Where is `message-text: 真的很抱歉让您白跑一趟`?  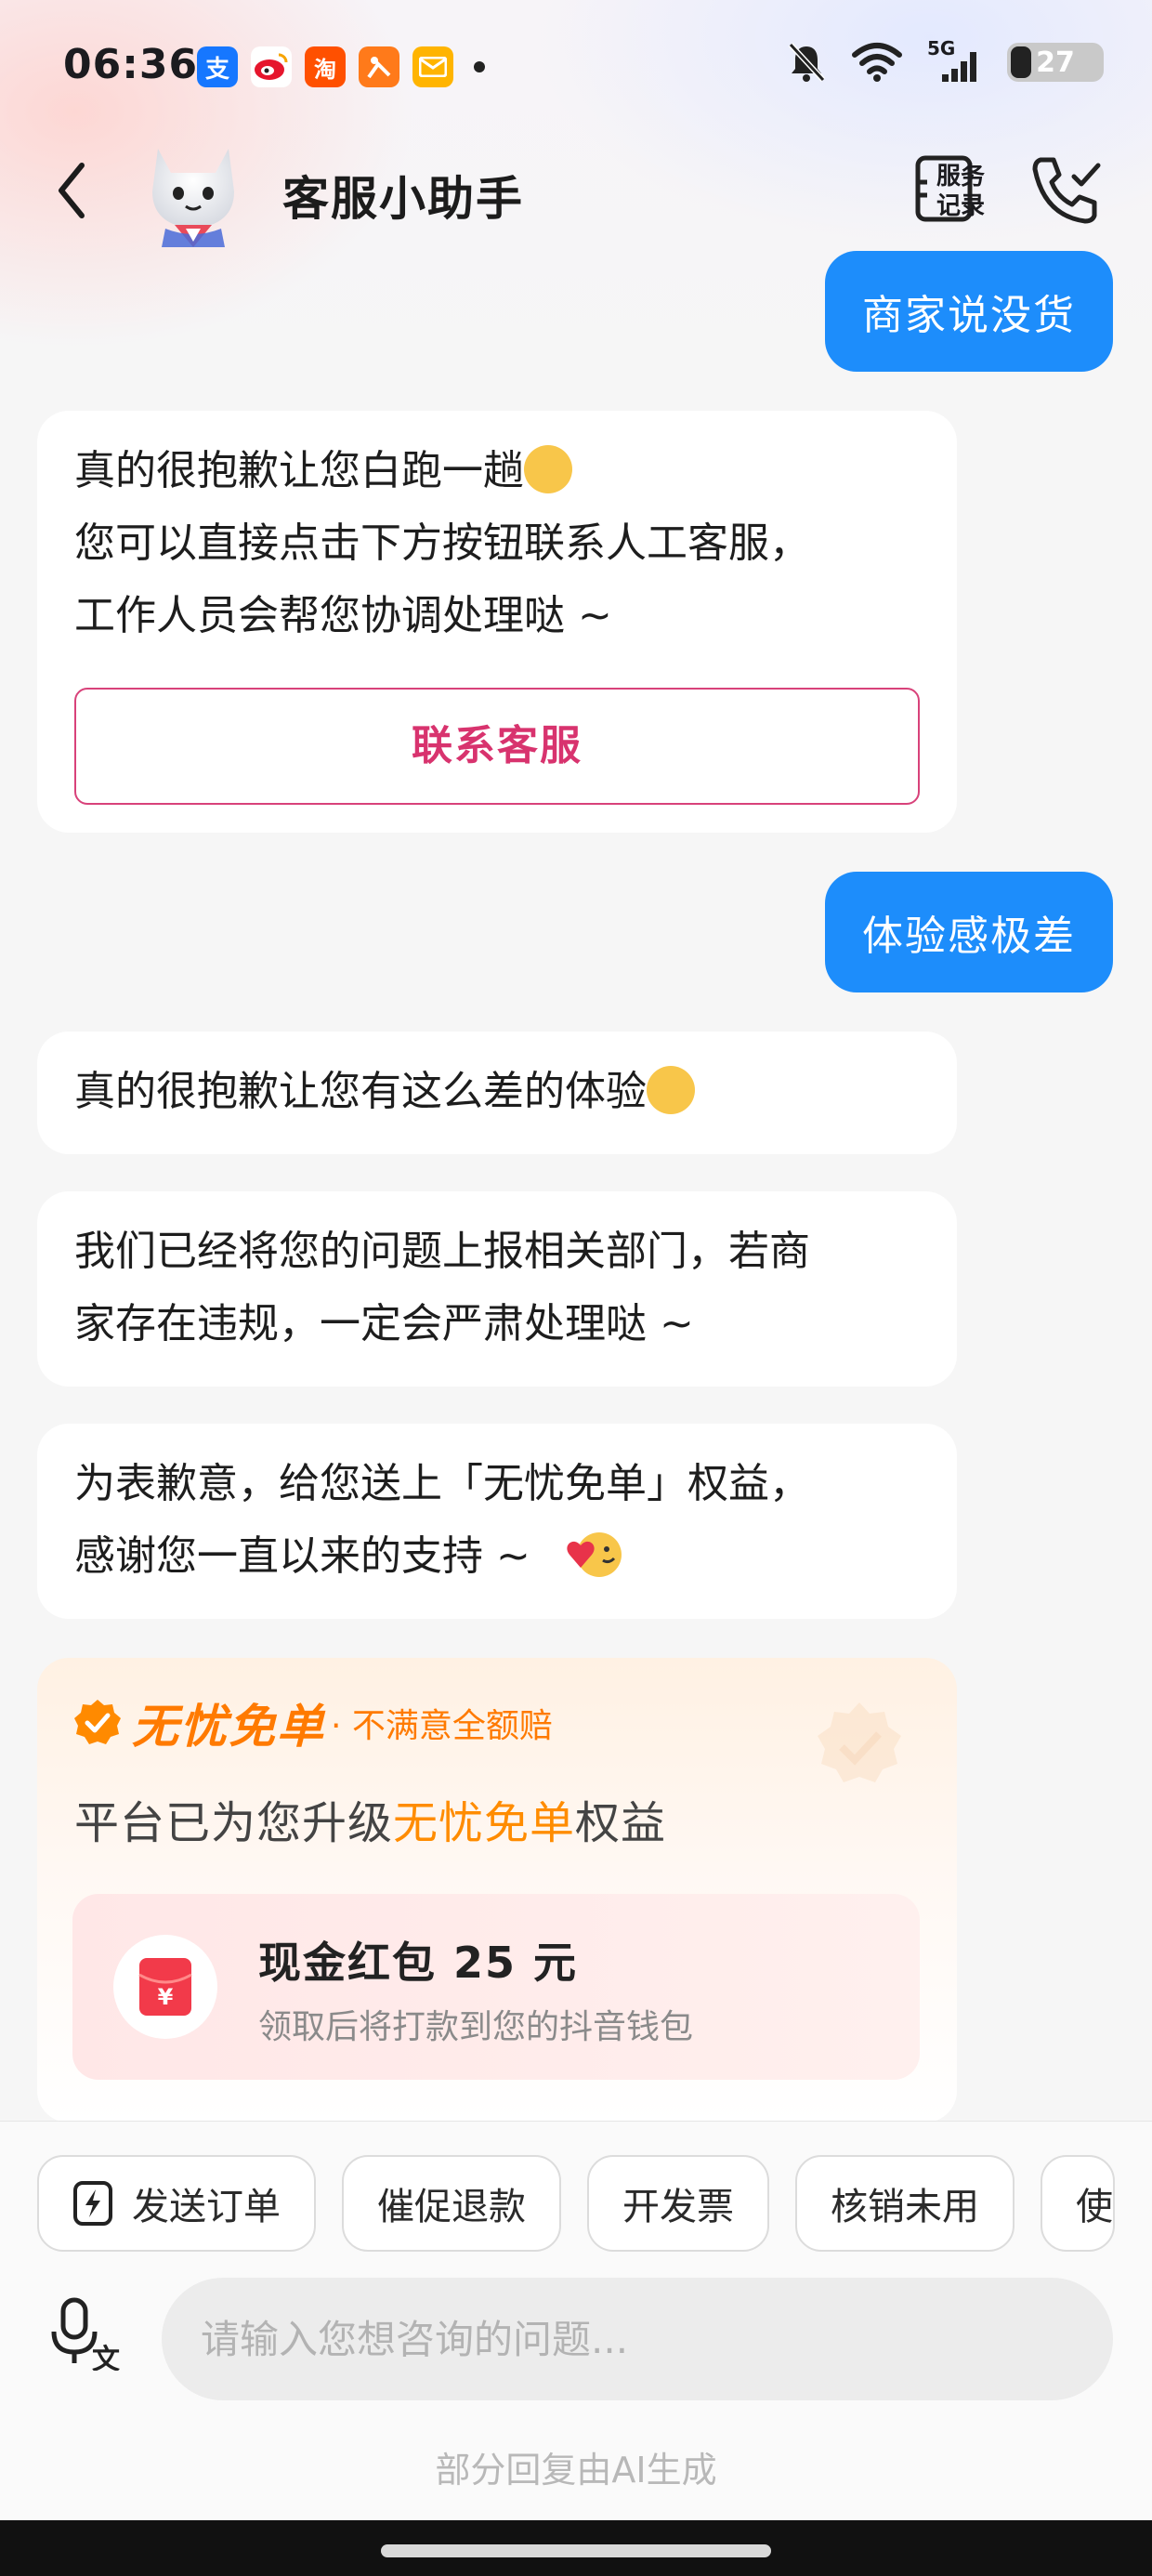 message-text: 真的很抱歉让您白跑一趟 is located at coordinates (299, 470).